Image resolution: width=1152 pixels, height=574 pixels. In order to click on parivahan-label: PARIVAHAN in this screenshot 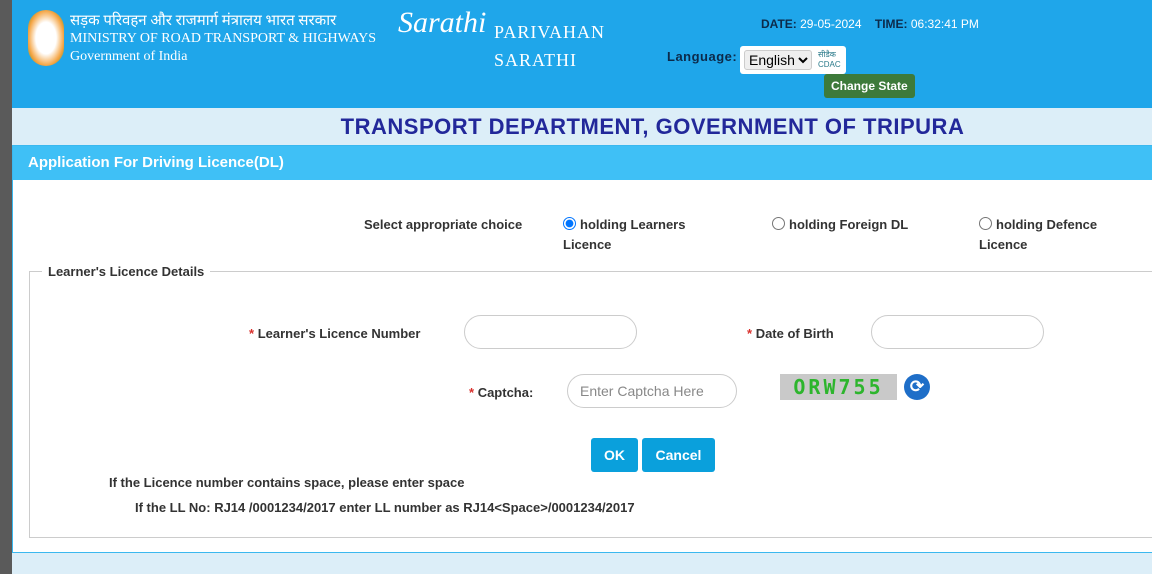, I will do `click(550, 32)`.